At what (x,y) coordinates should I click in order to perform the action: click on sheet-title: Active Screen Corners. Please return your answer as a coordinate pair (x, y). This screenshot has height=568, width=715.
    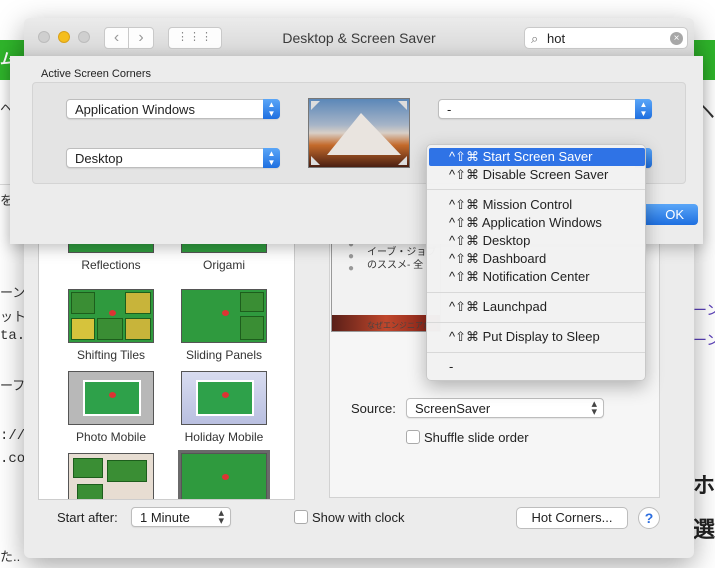
    Looking at the image, I should click on (96, 74).